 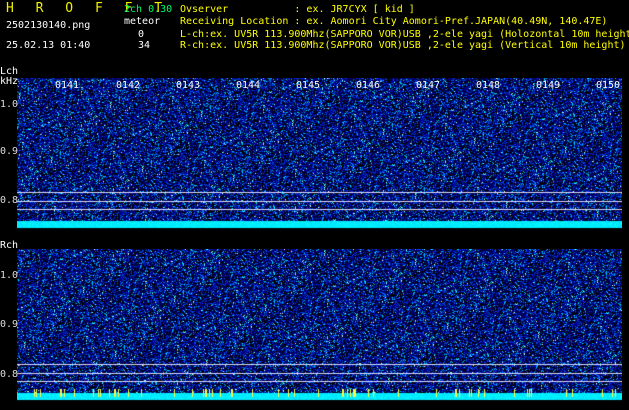 What do you see at coordinates (9, 324) in the screenshot?
I see `rch-freq-tick-0-9: 0.9` at bounding box center [9, 324].